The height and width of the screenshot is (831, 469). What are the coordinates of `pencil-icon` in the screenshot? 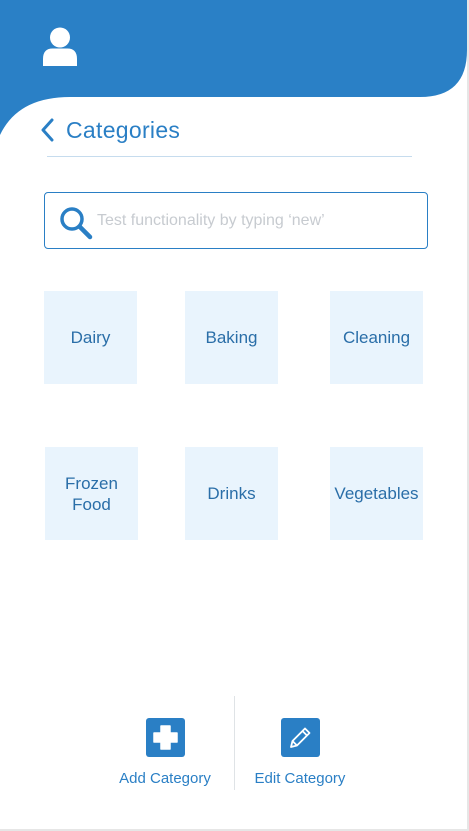 It's located at (300, 737).